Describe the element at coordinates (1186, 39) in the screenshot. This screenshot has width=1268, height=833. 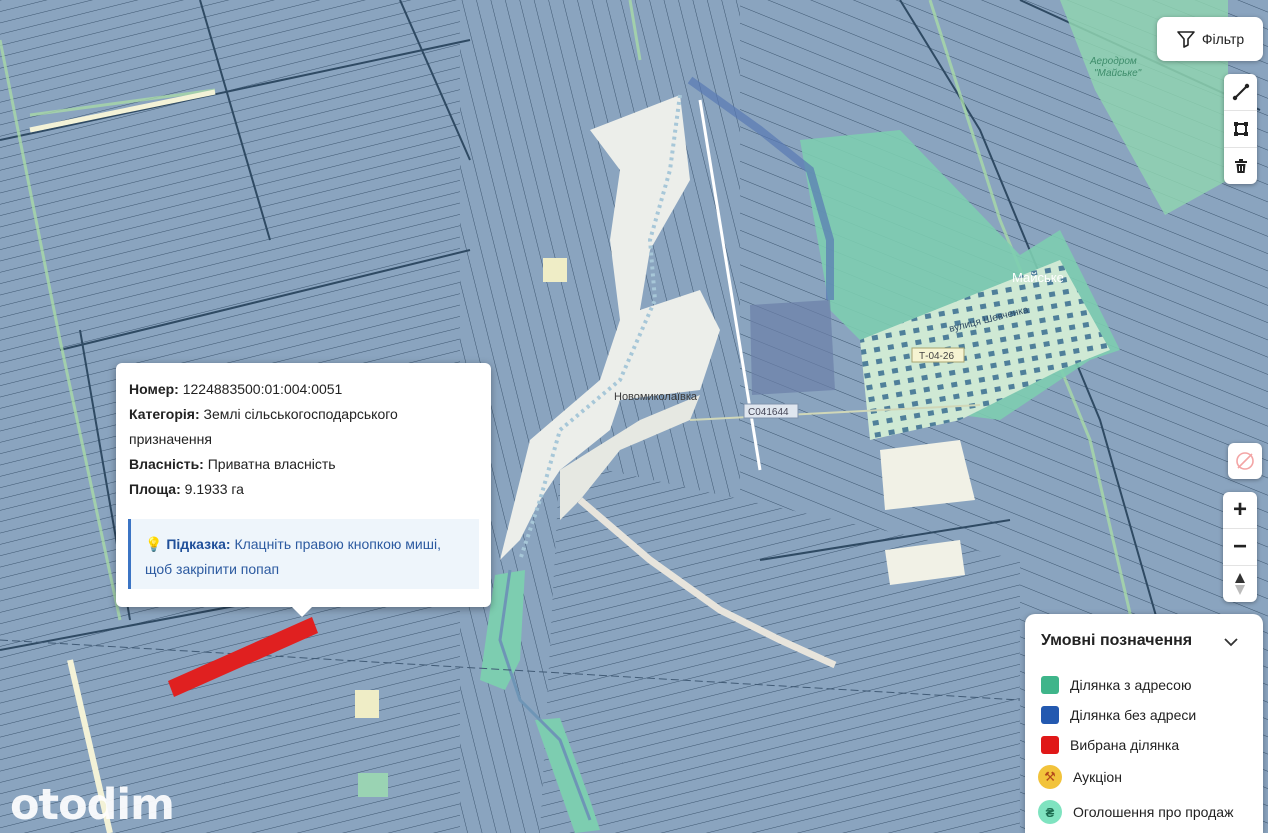
I see `filter-icon` at that location.